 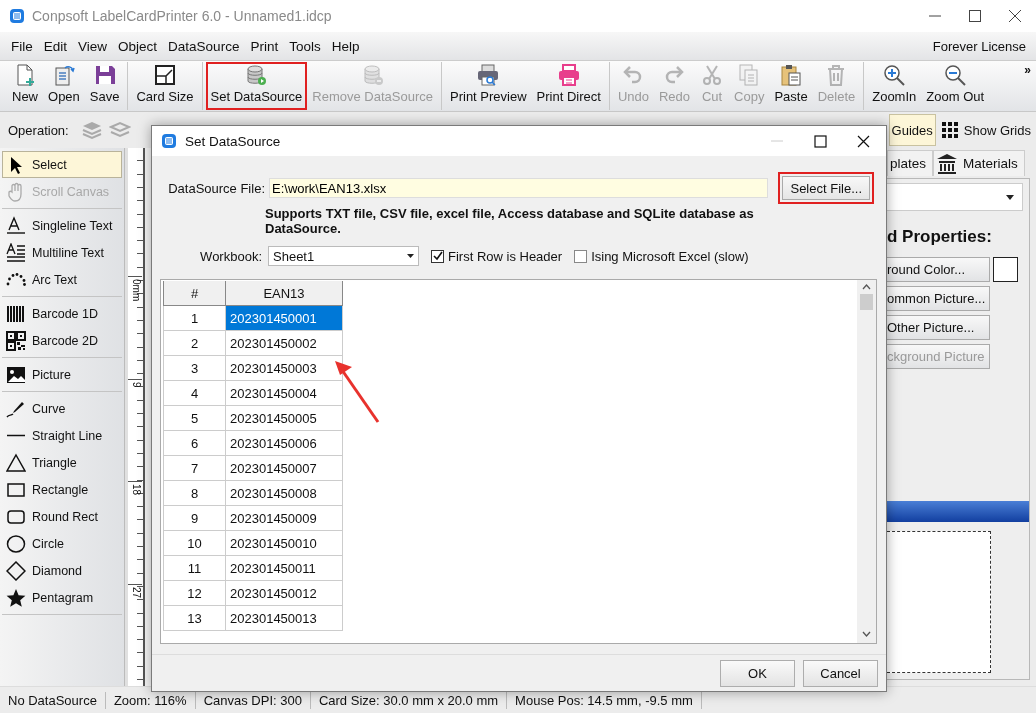 What do you see at coordinates (62, 597) in the screenshot?
I see `tool-item: Pentagram` at bounding box center [62, 597].